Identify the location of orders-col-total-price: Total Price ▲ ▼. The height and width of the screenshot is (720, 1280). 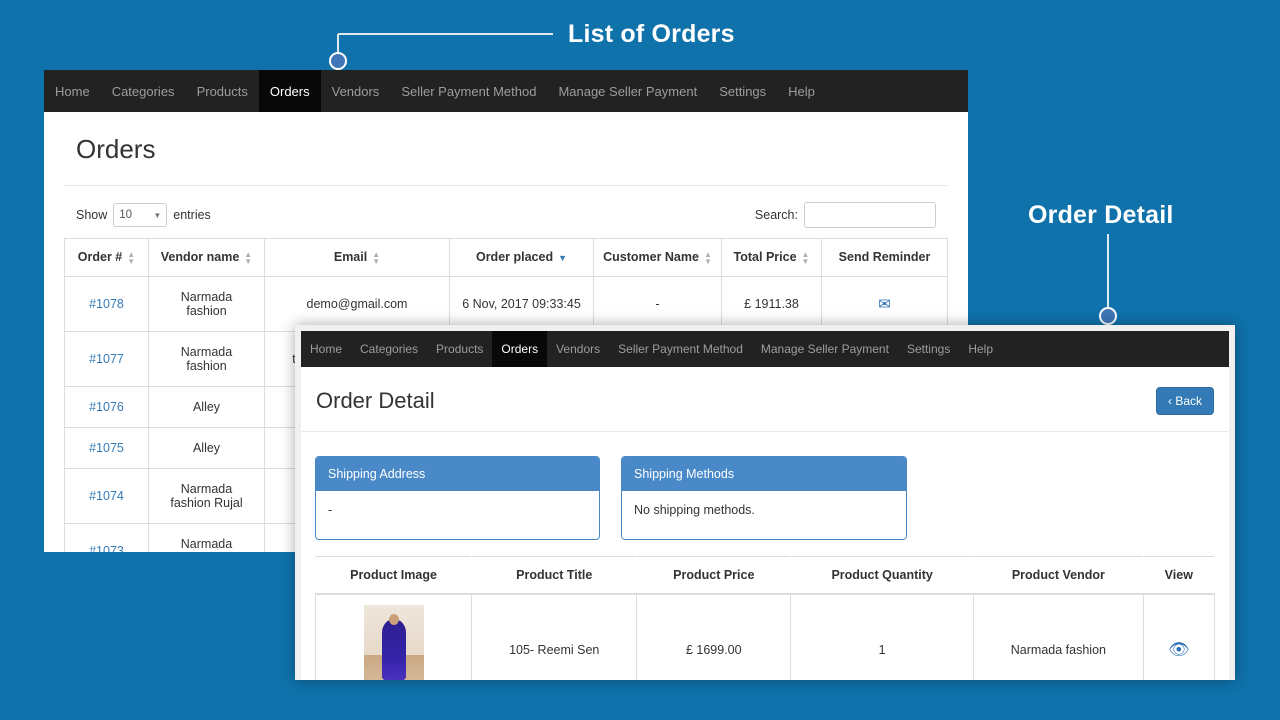
(771, 257).